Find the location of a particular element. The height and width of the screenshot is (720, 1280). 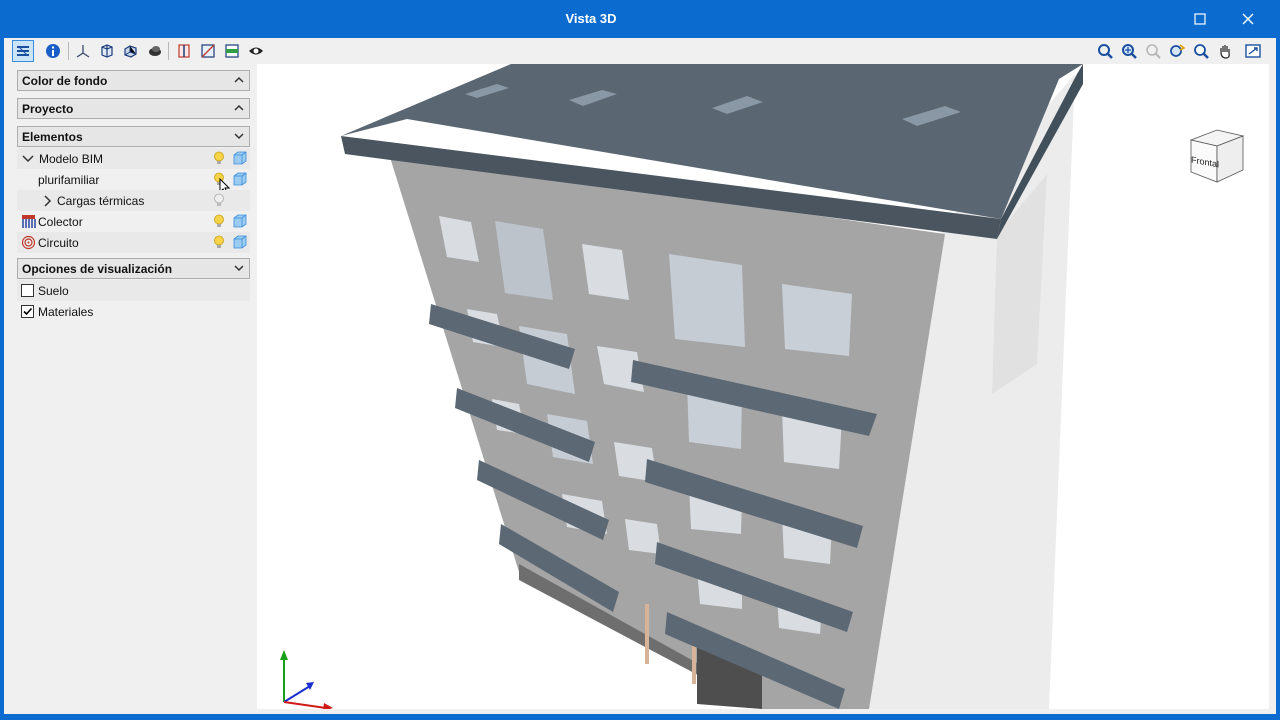

layers-panel-button is located at coordinates (23, 51).